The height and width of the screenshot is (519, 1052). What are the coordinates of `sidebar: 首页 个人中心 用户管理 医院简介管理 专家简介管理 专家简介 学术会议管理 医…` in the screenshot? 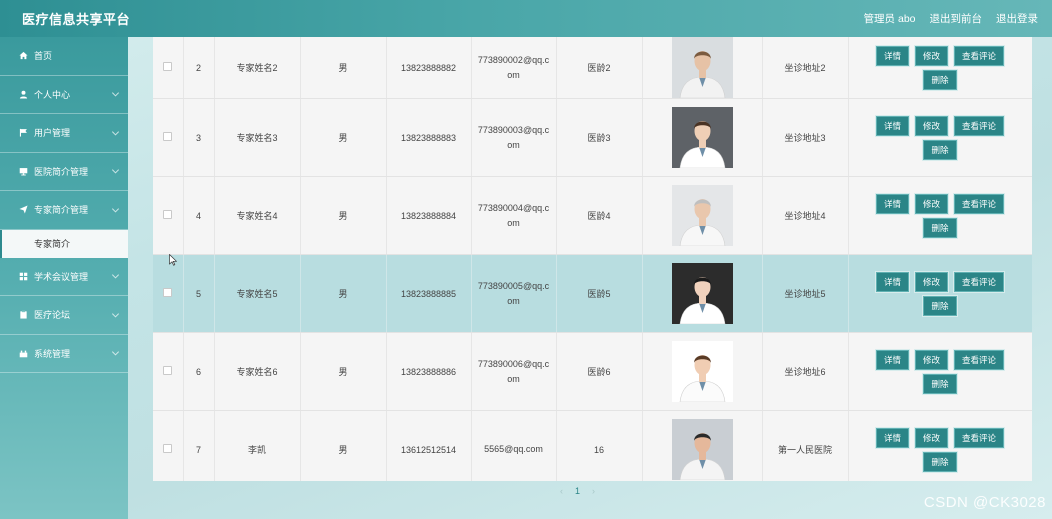 It's located at (64, 278).